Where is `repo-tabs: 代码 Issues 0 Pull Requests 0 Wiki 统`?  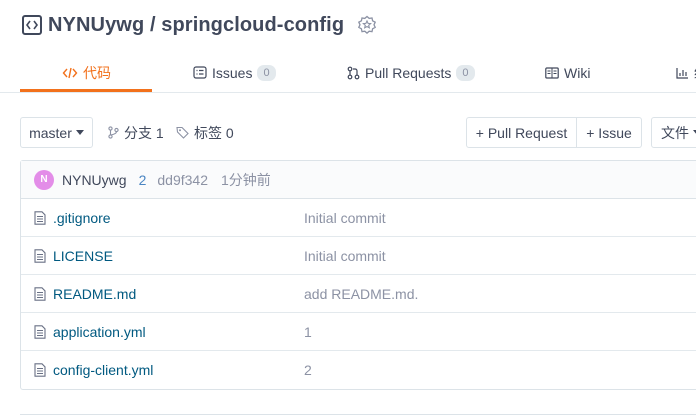
repo-tabs: 代码 Issues 0 Pull Requests 0 Wiki 统 is located at coordinates (348, 72).